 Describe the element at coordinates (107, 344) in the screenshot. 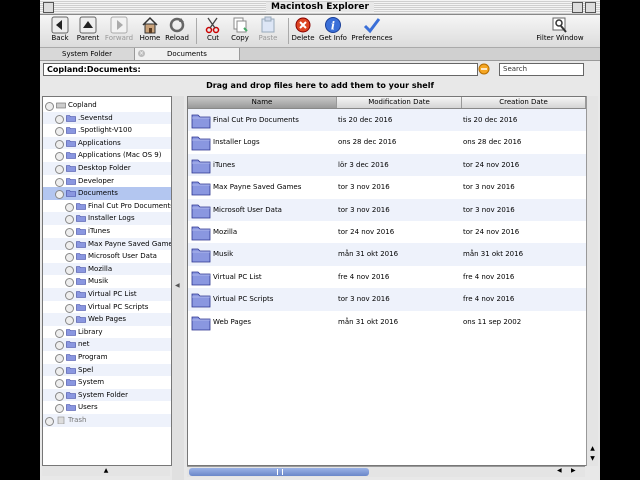

I see `tree-item: net` at that location.